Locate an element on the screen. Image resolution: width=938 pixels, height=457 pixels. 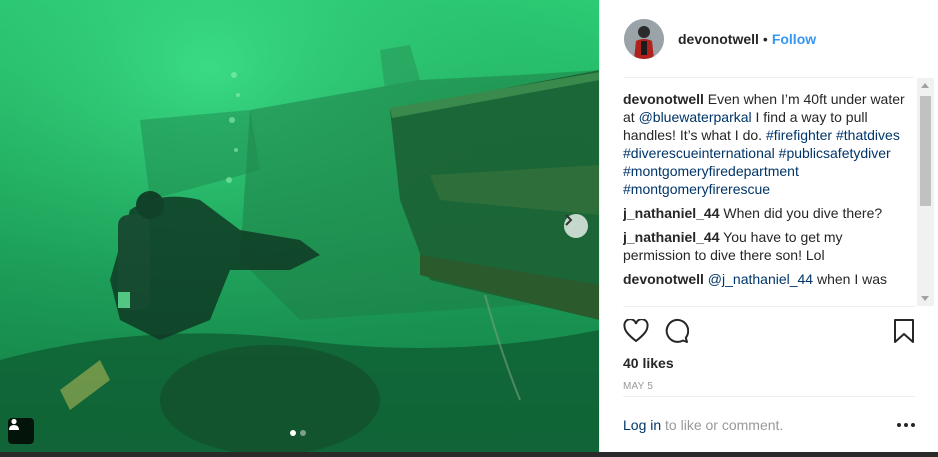
like-button is located at coordinates (636, 331).